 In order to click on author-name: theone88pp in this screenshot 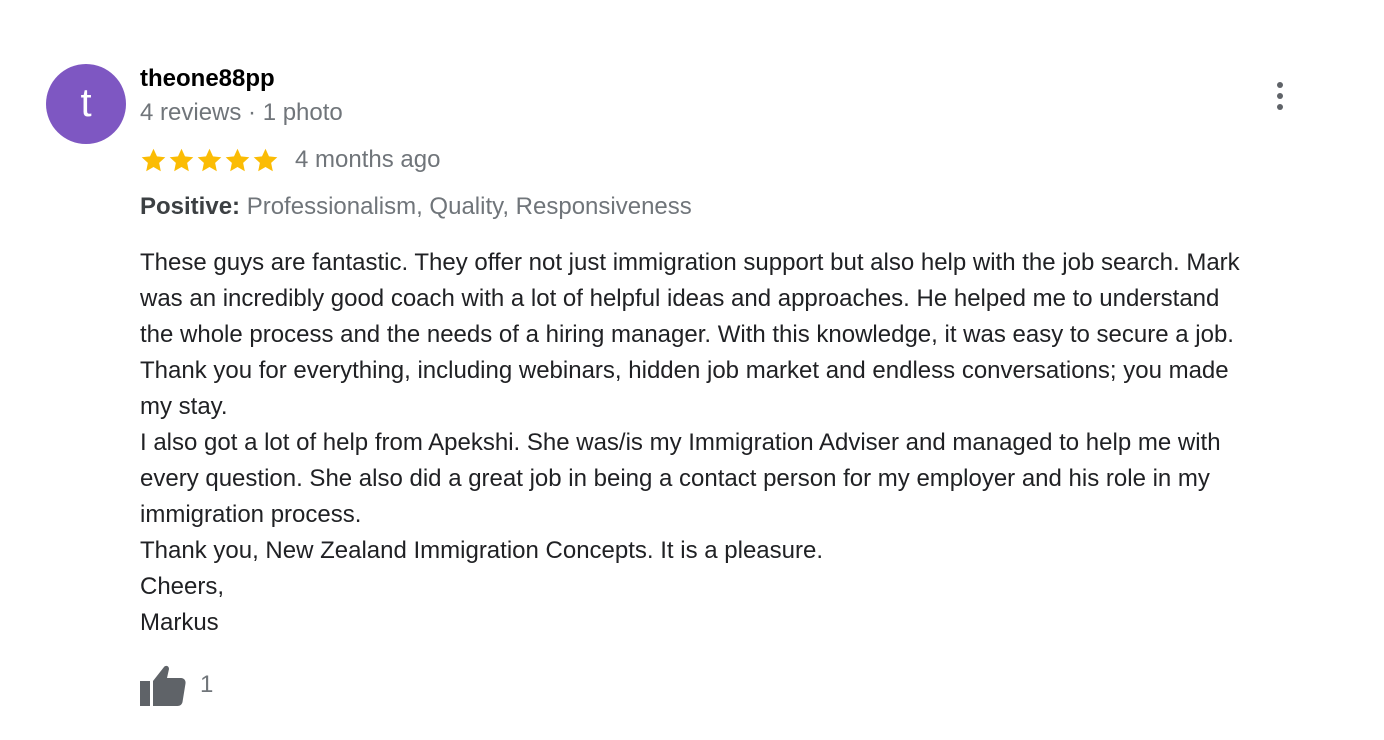, I will do `click(207, 79)`.